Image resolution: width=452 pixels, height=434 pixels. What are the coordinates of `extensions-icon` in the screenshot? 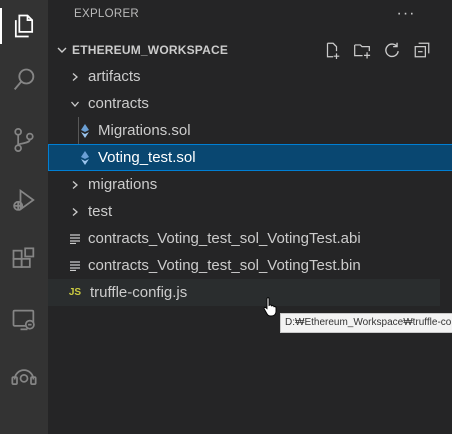 It's located at (24, 260).